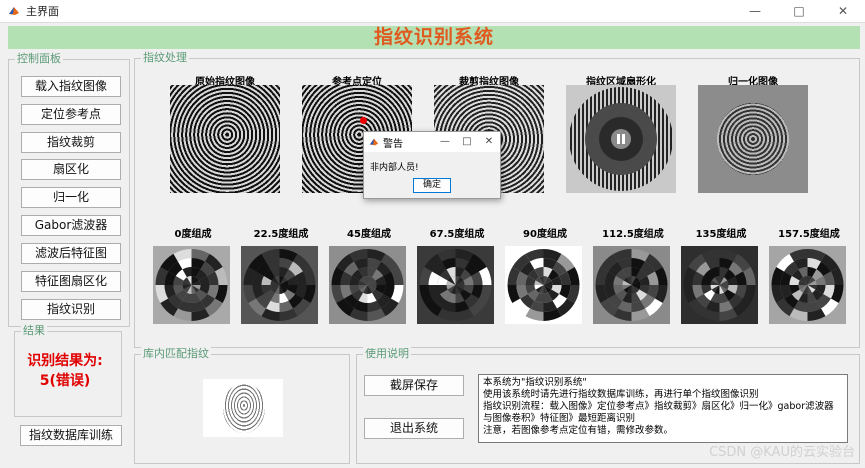 Image resolution: width=865 pixels, height=468 pixels. Describe the element at coordinates (755, 11) in the screenshot. I see `minimize-icon: —` at that location.